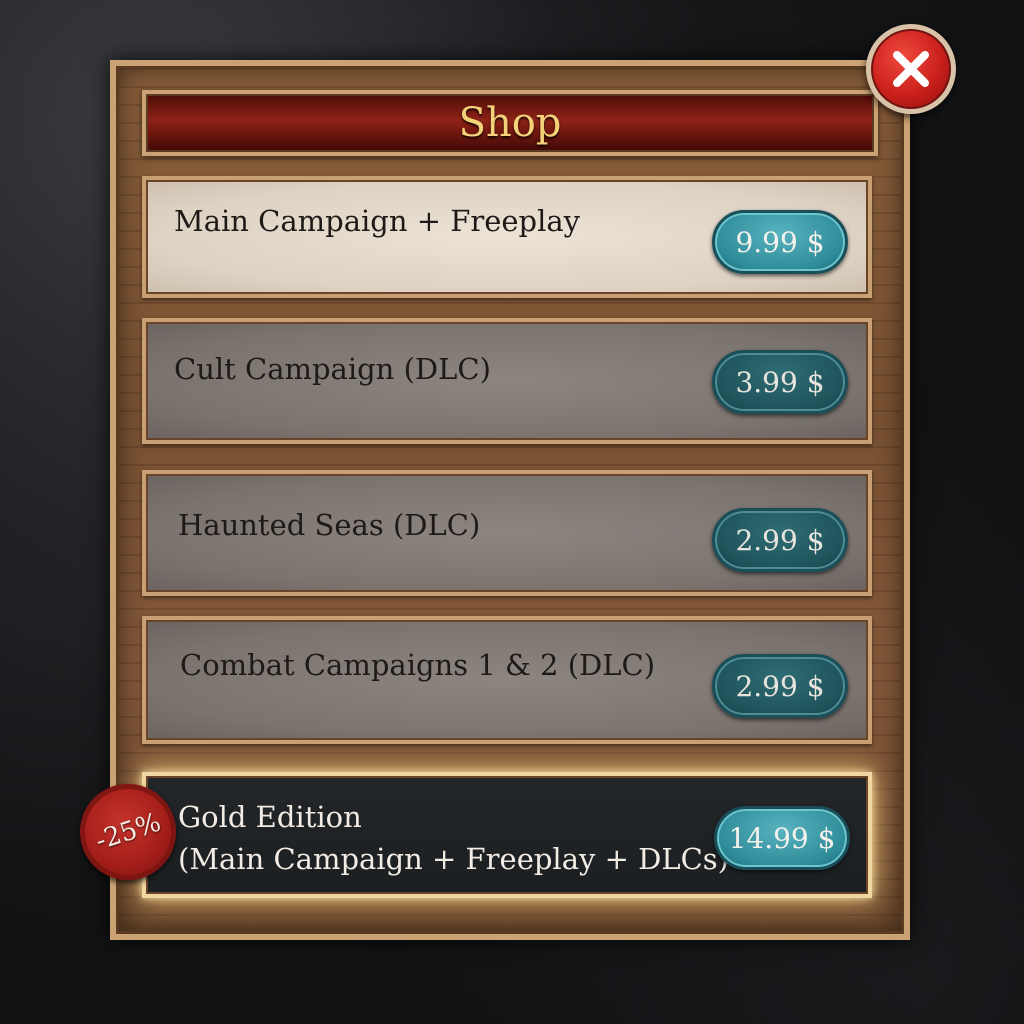 Image resolution: width=1024 pixels, height=1024 pixels. I want to click on price-button: 14.99 $, so click(782, 838).